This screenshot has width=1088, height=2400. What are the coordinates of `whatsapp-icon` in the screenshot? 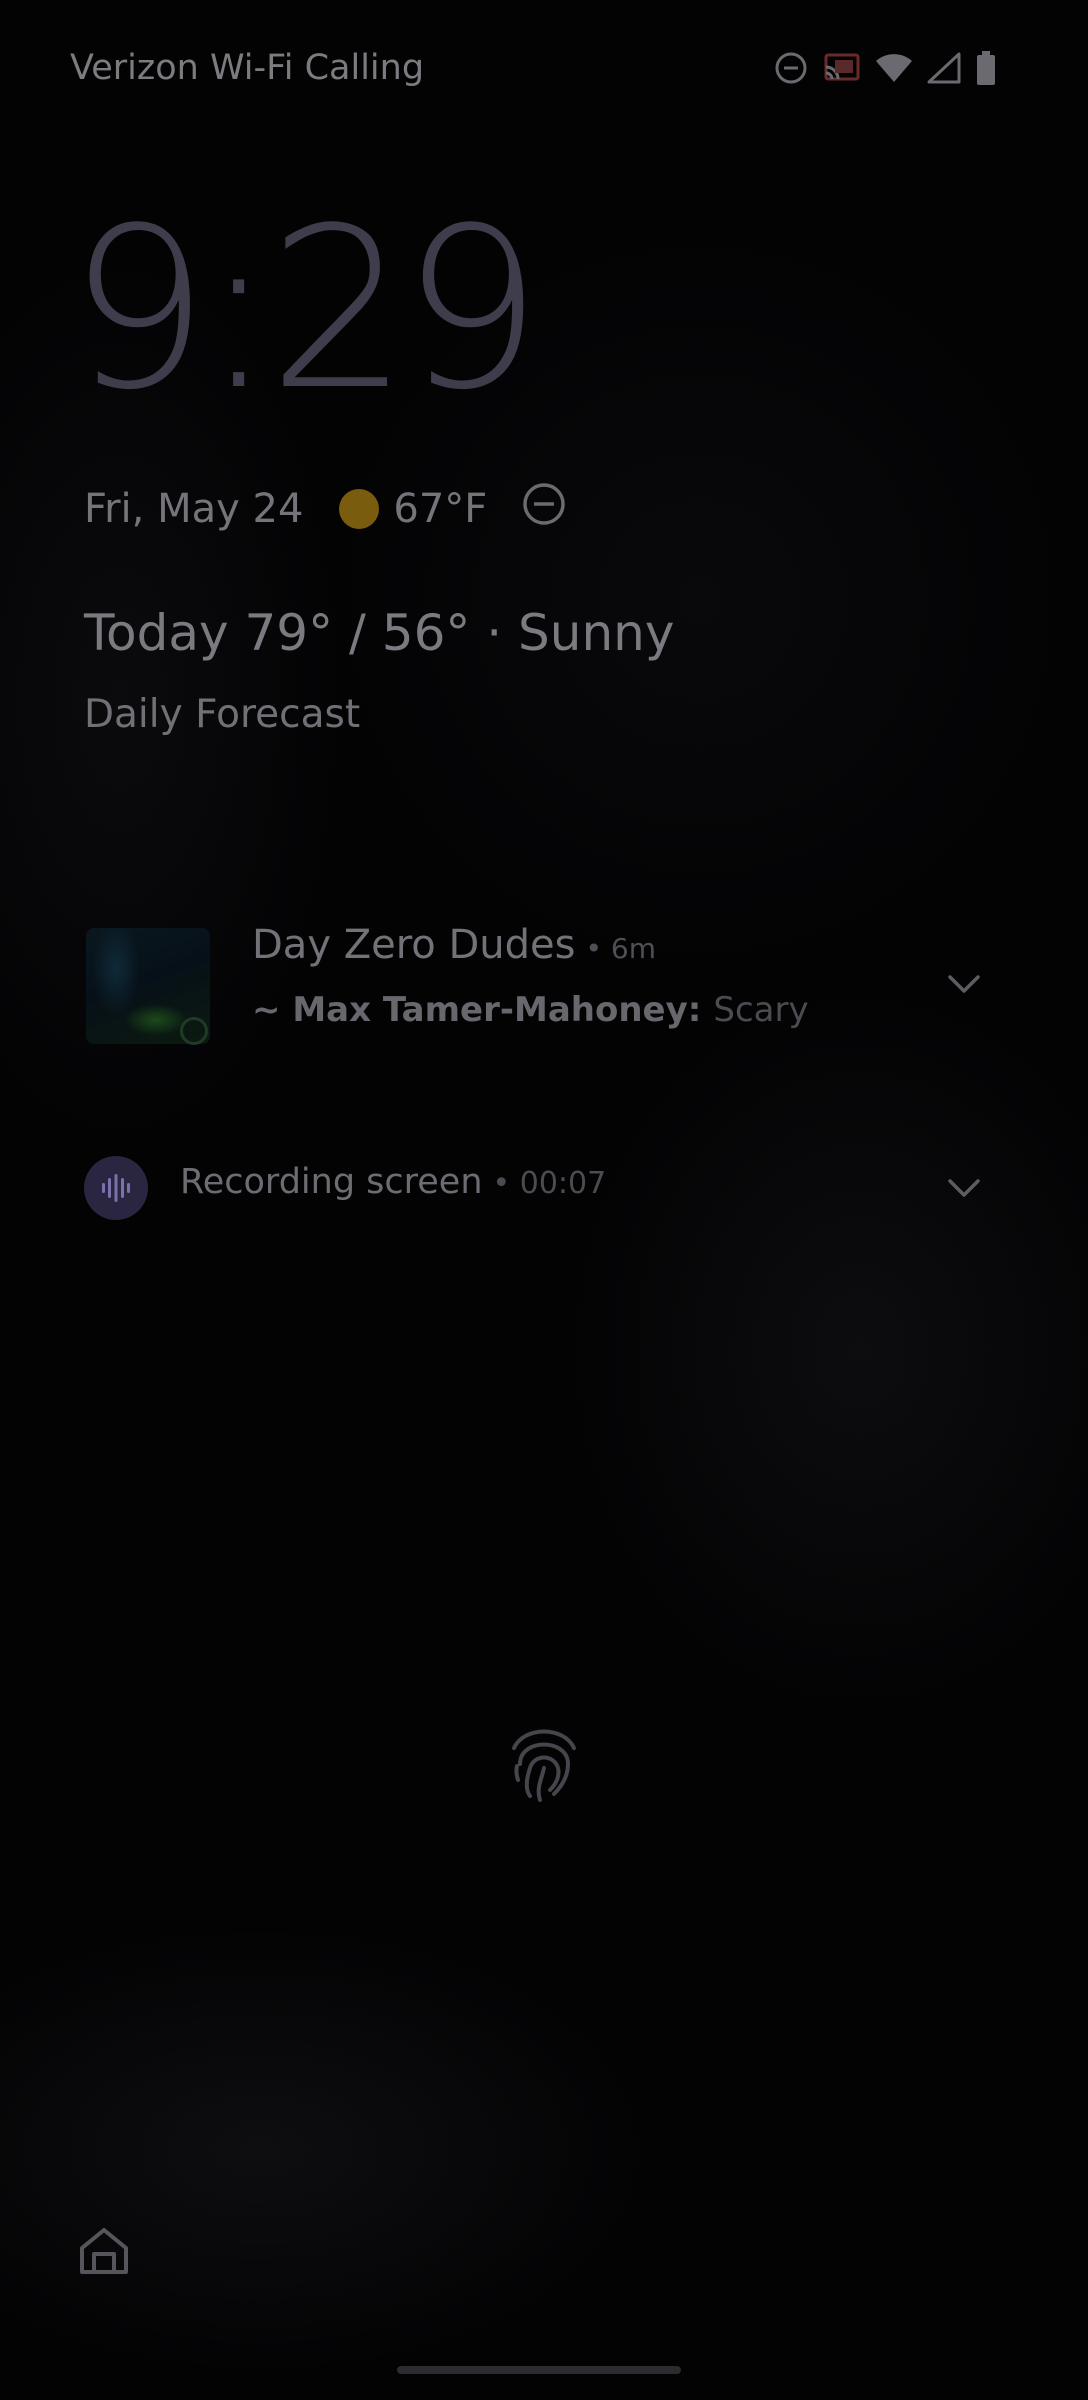 It's located at (194, 1031).